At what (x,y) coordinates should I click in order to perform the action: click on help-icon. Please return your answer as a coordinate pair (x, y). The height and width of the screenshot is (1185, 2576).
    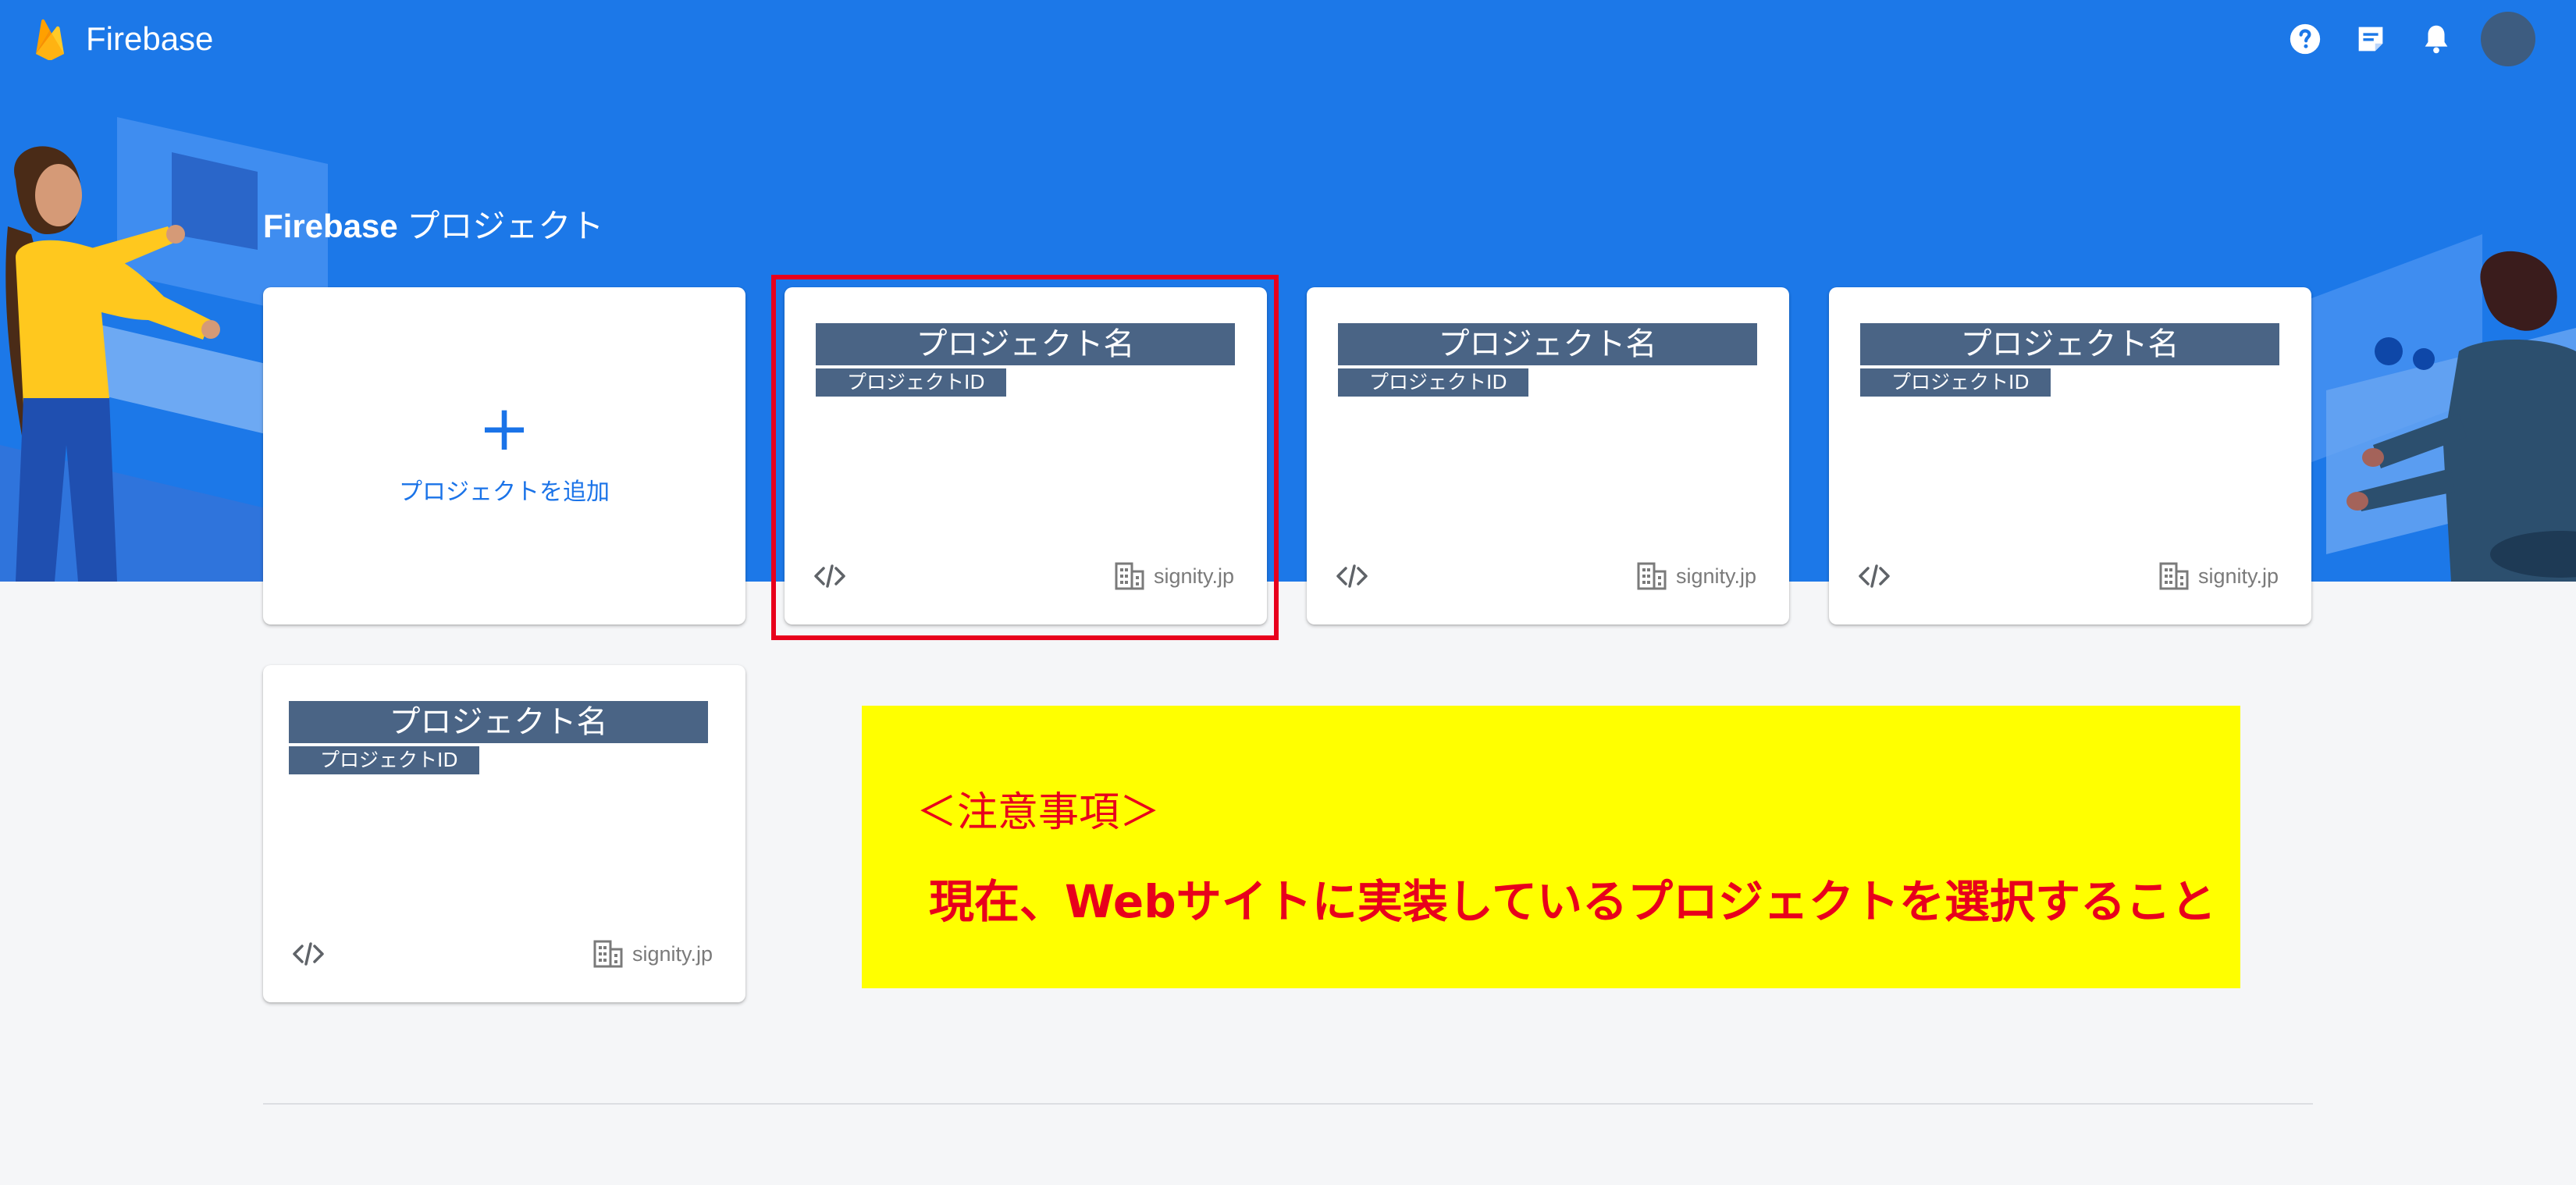
    Looking at the image, I should click on (2305, 39).